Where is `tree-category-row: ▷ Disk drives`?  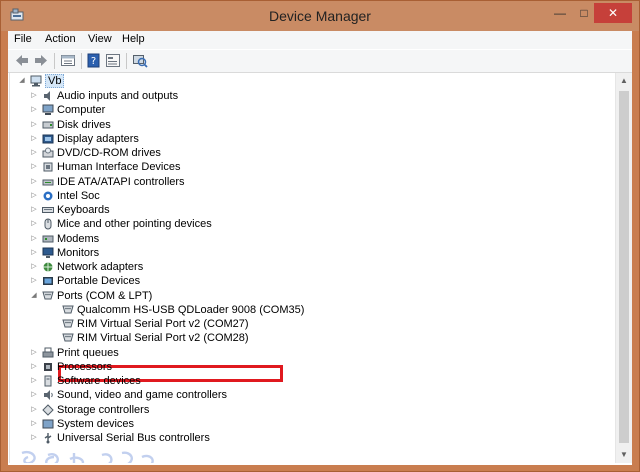
tree-category-row: ▷ Disk drives is located at coordinates (310, 125).